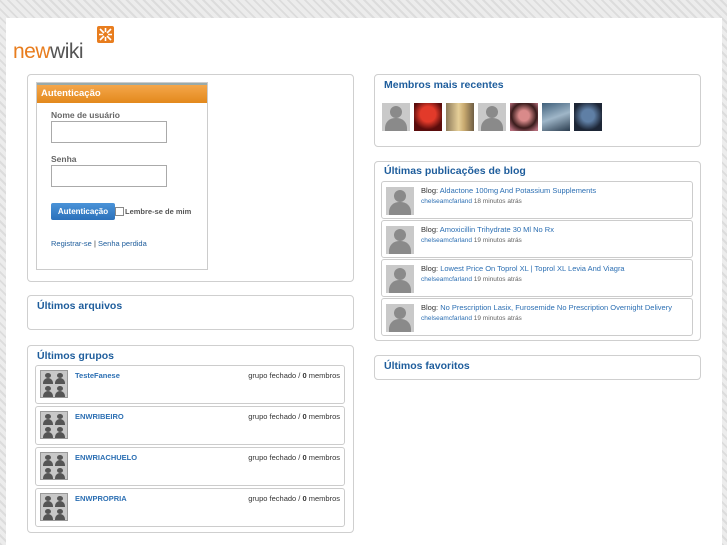 Image resolution: width=727 pixels, height=545 pixels. I want to click on member-avatars, so click(497, 117).